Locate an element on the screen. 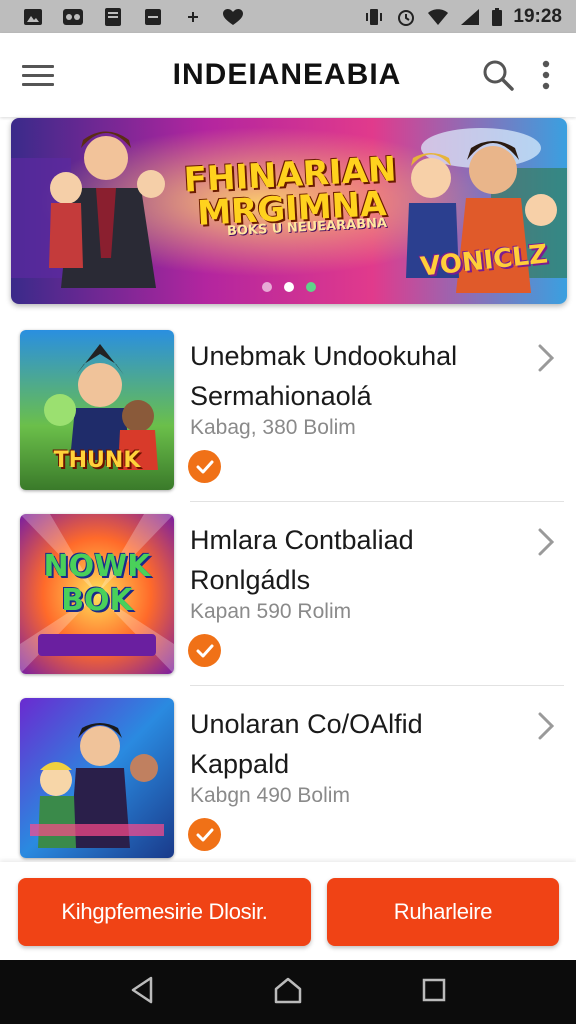  carousel-indicators is located at coordinates (289, 287).